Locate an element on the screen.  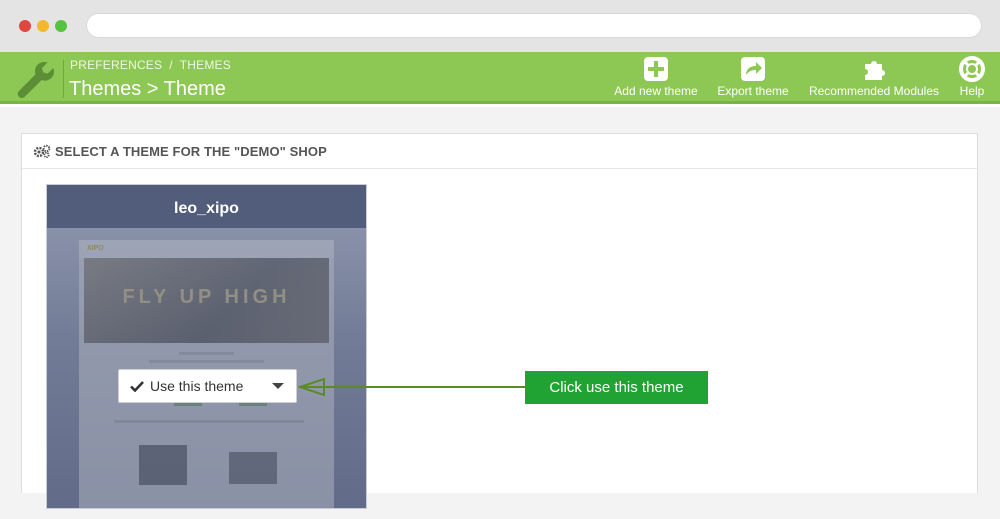
chevron-down-icon is located at coordinates (278, 386).